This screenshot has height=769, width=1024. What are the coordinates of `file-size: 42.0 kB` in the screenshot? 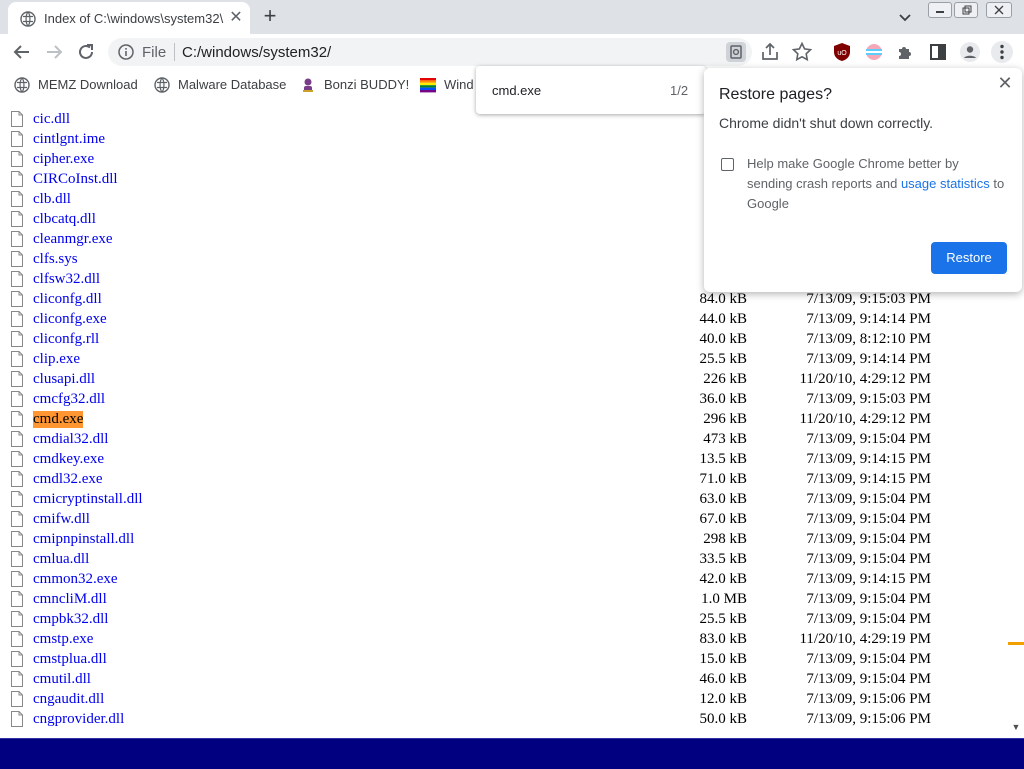 It's located at (723, 579).